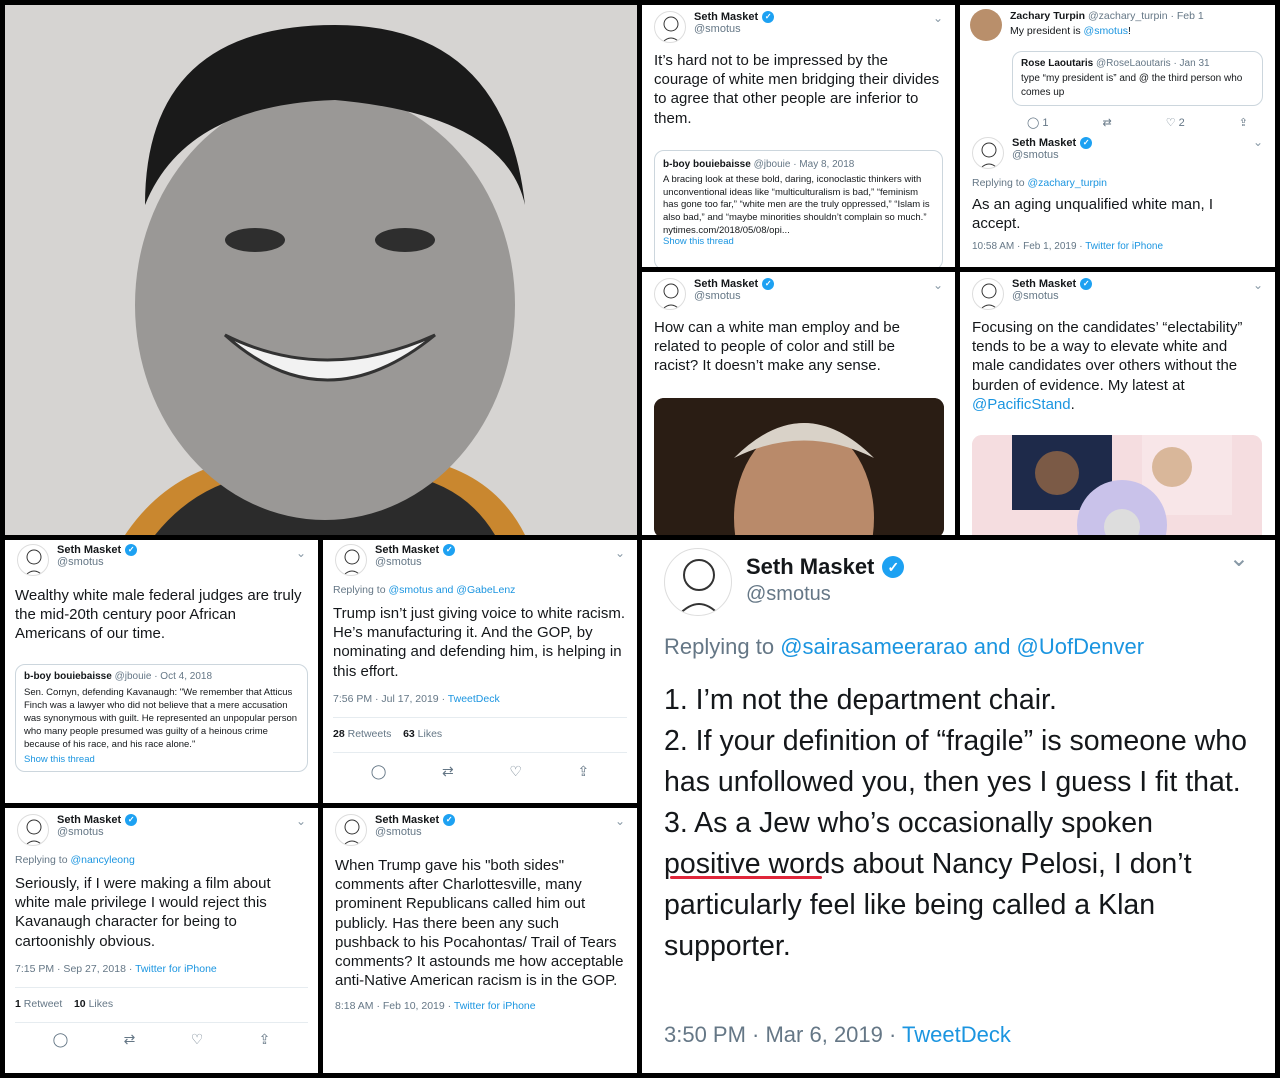  Describe the element at coordinates (962, 646) in the screenshot. I see `replying-to-link: @sairasameerarao and @UofDenver` at that location.